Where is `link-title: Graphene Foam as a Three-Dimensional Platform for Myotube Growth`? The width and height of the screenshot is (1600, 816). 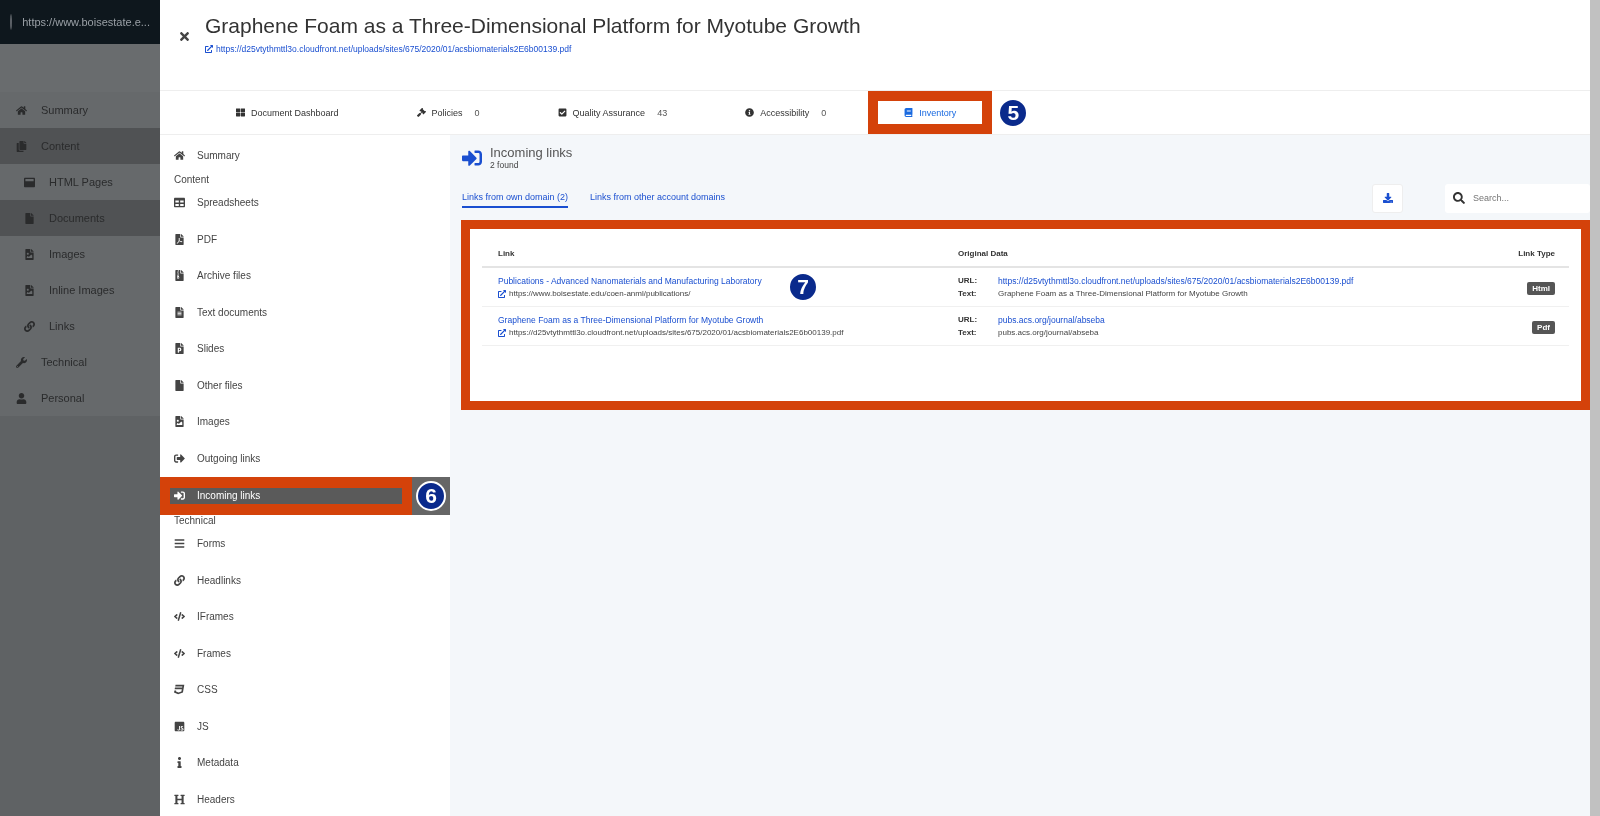
link-title: Graphene Foam as a Three-Dimensional Platform for Myotube Growth is located at coordinates (720, 320).